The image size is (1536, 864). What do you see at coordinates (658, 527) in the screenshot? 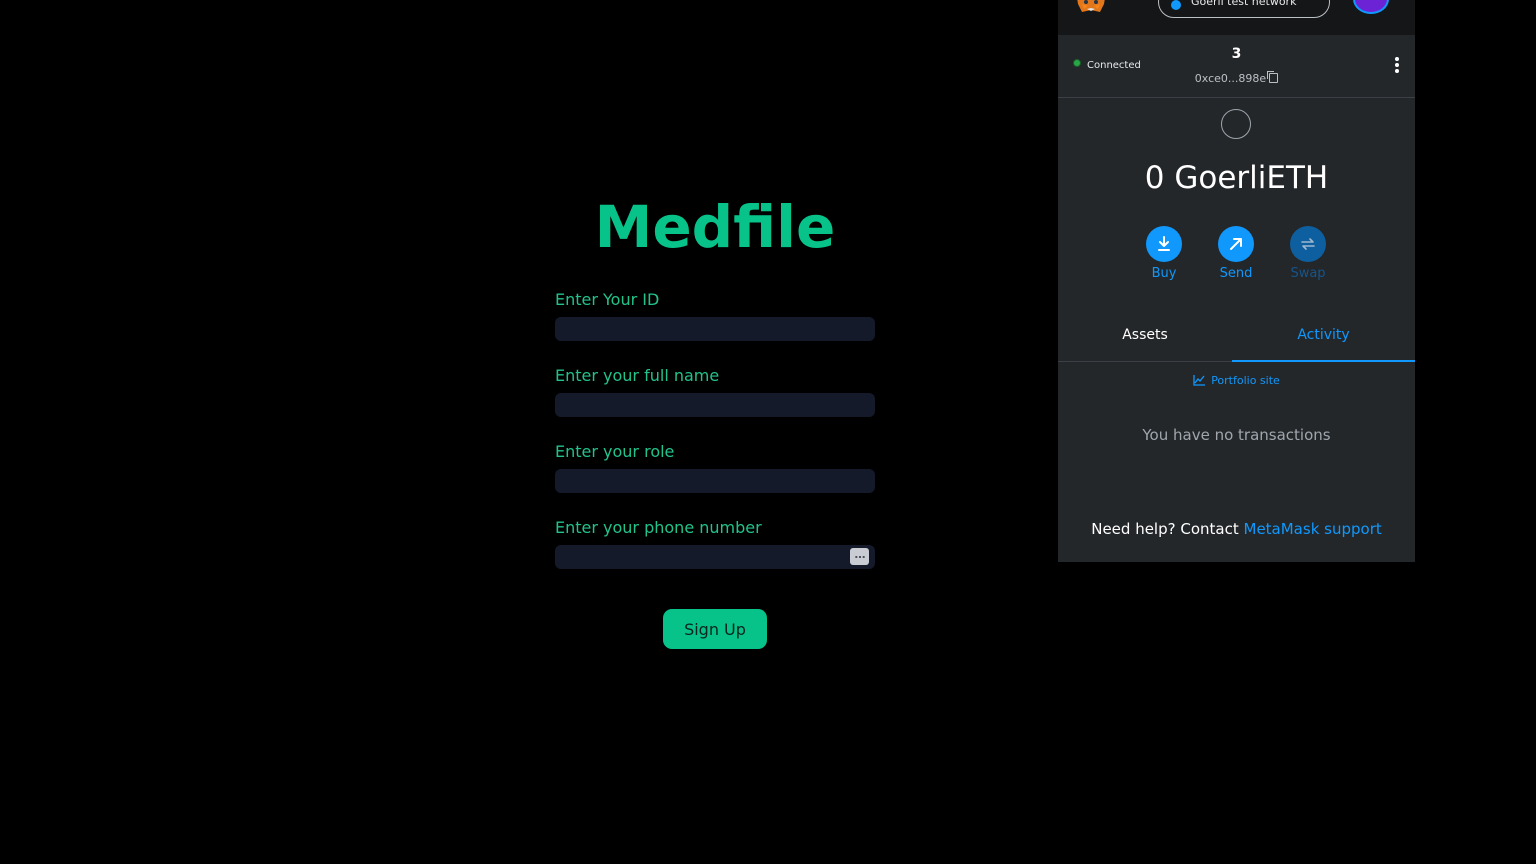
I see `phone-label: Enter your phone number` at bounding box center [658, 527].